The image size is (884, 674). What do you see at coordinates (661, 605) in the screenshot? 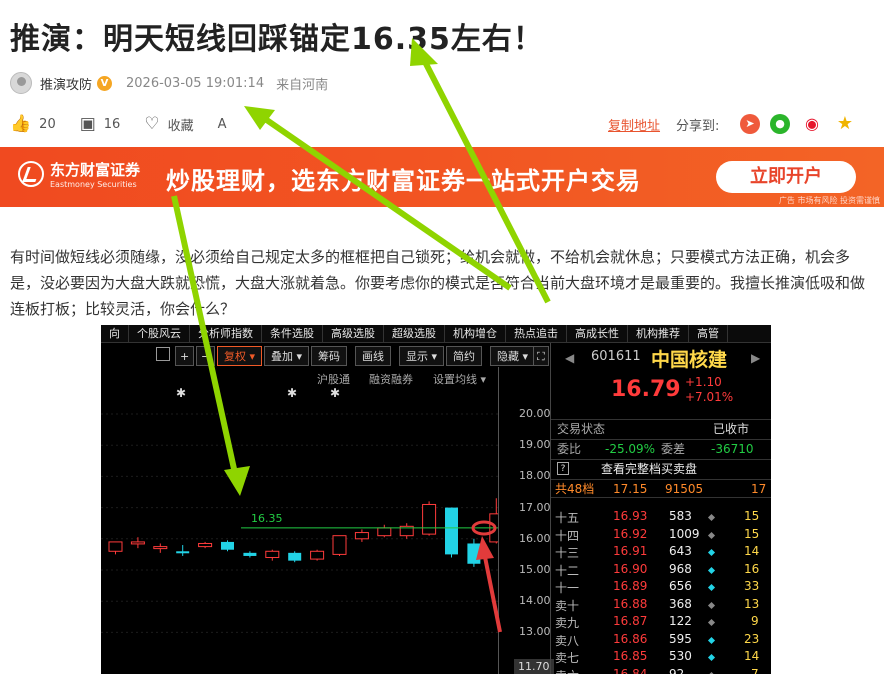
I see `ask-row: 卖十 16.88 368 13` at bounding box center [661, 605].